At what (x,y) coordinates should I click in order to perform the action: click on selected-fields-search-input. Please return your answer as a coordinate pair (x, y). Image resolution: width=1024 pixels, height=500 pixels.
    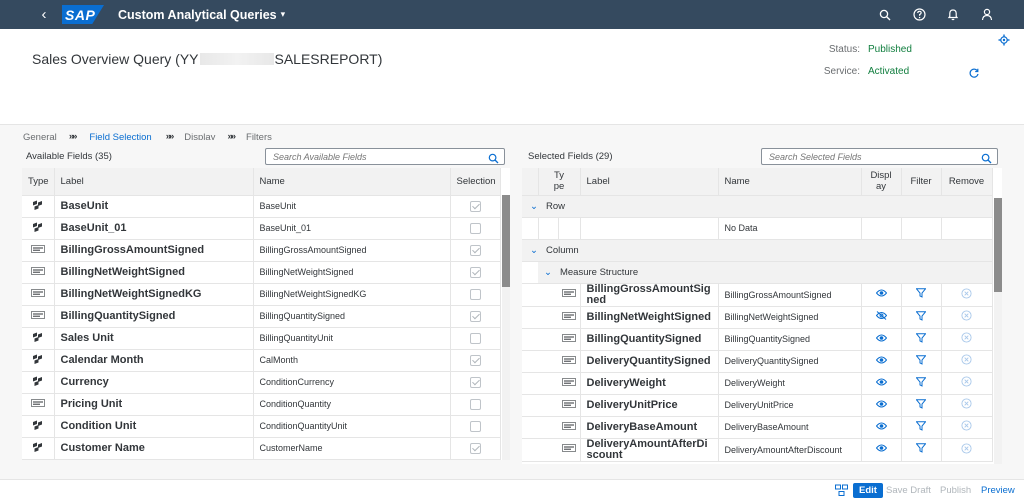
    Looking at the image, I should click on (868, 156).